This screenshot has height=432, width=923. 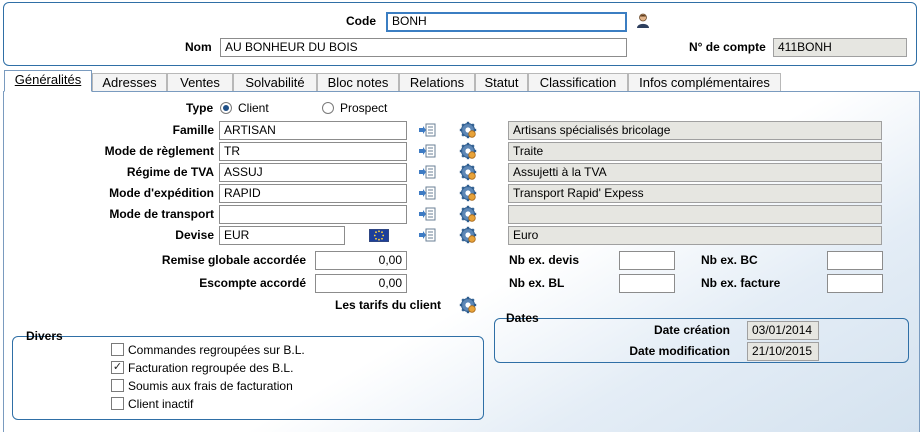 I want to click on tva-label: Régime de TVA, so click(x=170, y=172).